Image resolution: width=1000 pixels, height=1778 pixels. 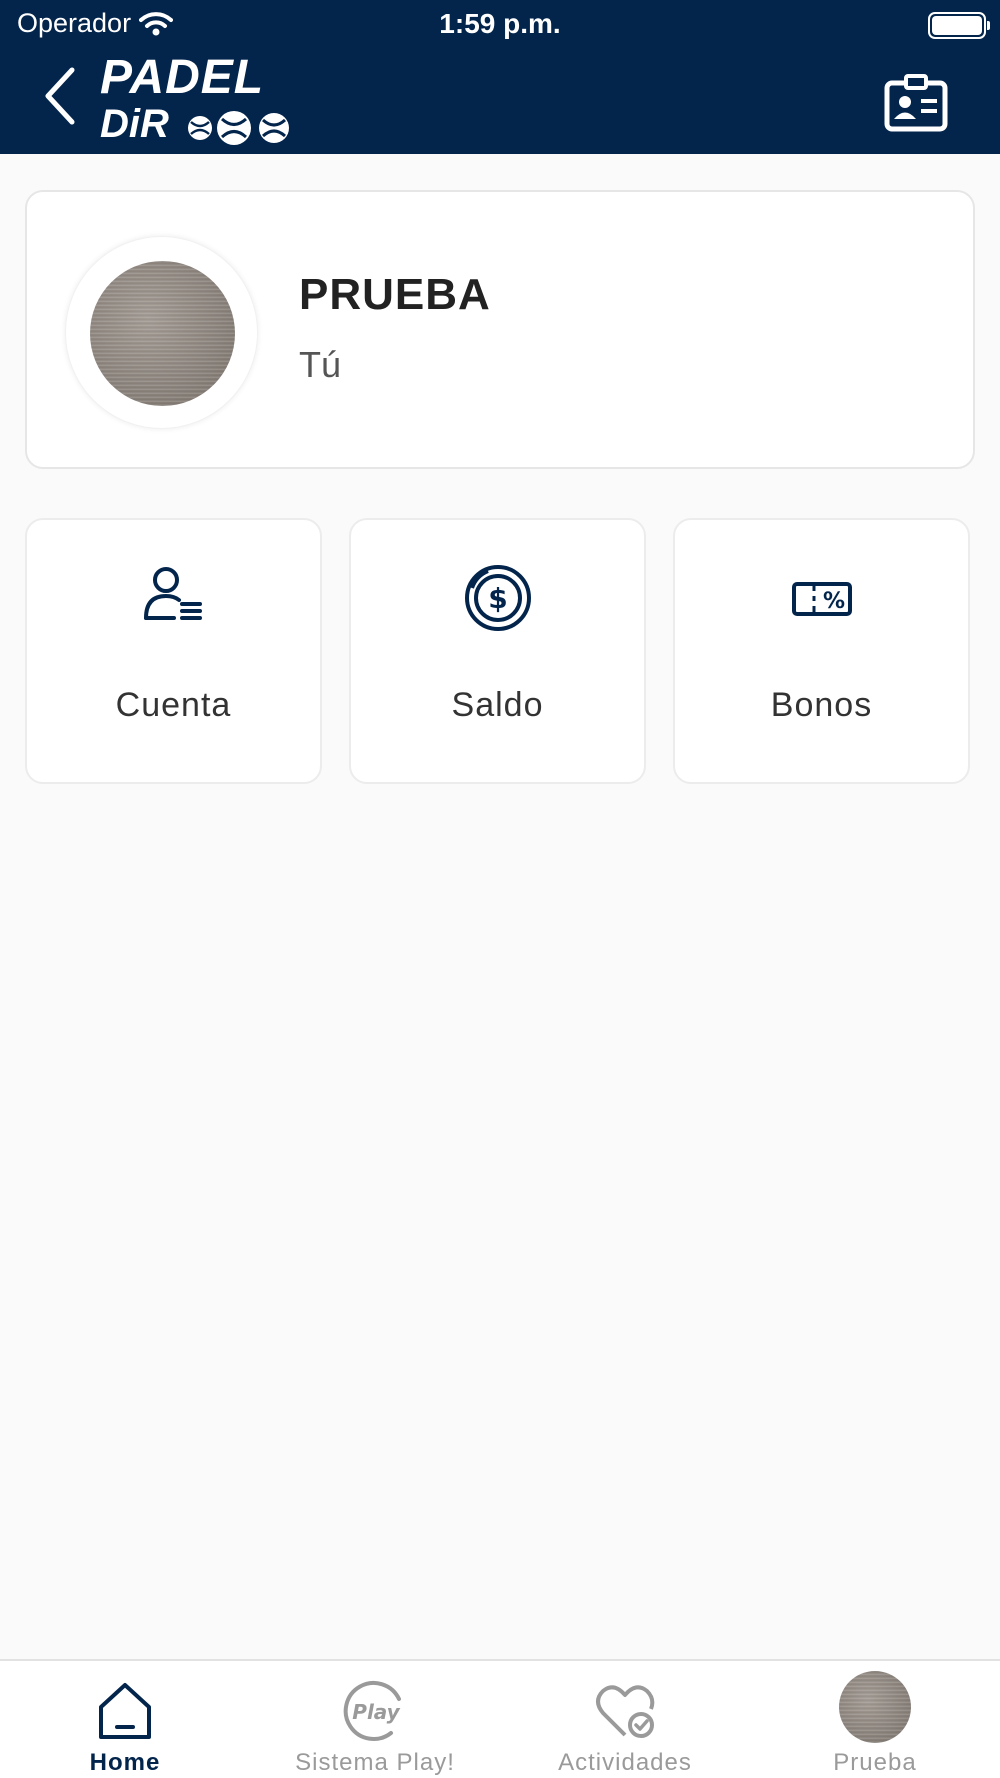 I want to click on tile-label: Saldo, so click(x=497, y=705).